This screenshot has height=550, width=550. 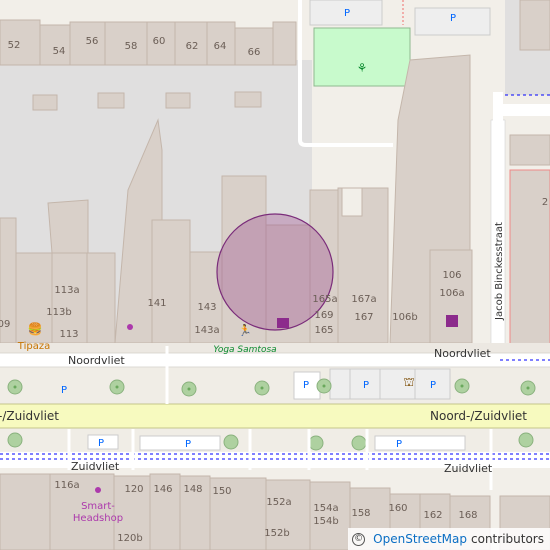 I want to click on house-number: 62, so click(x=192, y=46).